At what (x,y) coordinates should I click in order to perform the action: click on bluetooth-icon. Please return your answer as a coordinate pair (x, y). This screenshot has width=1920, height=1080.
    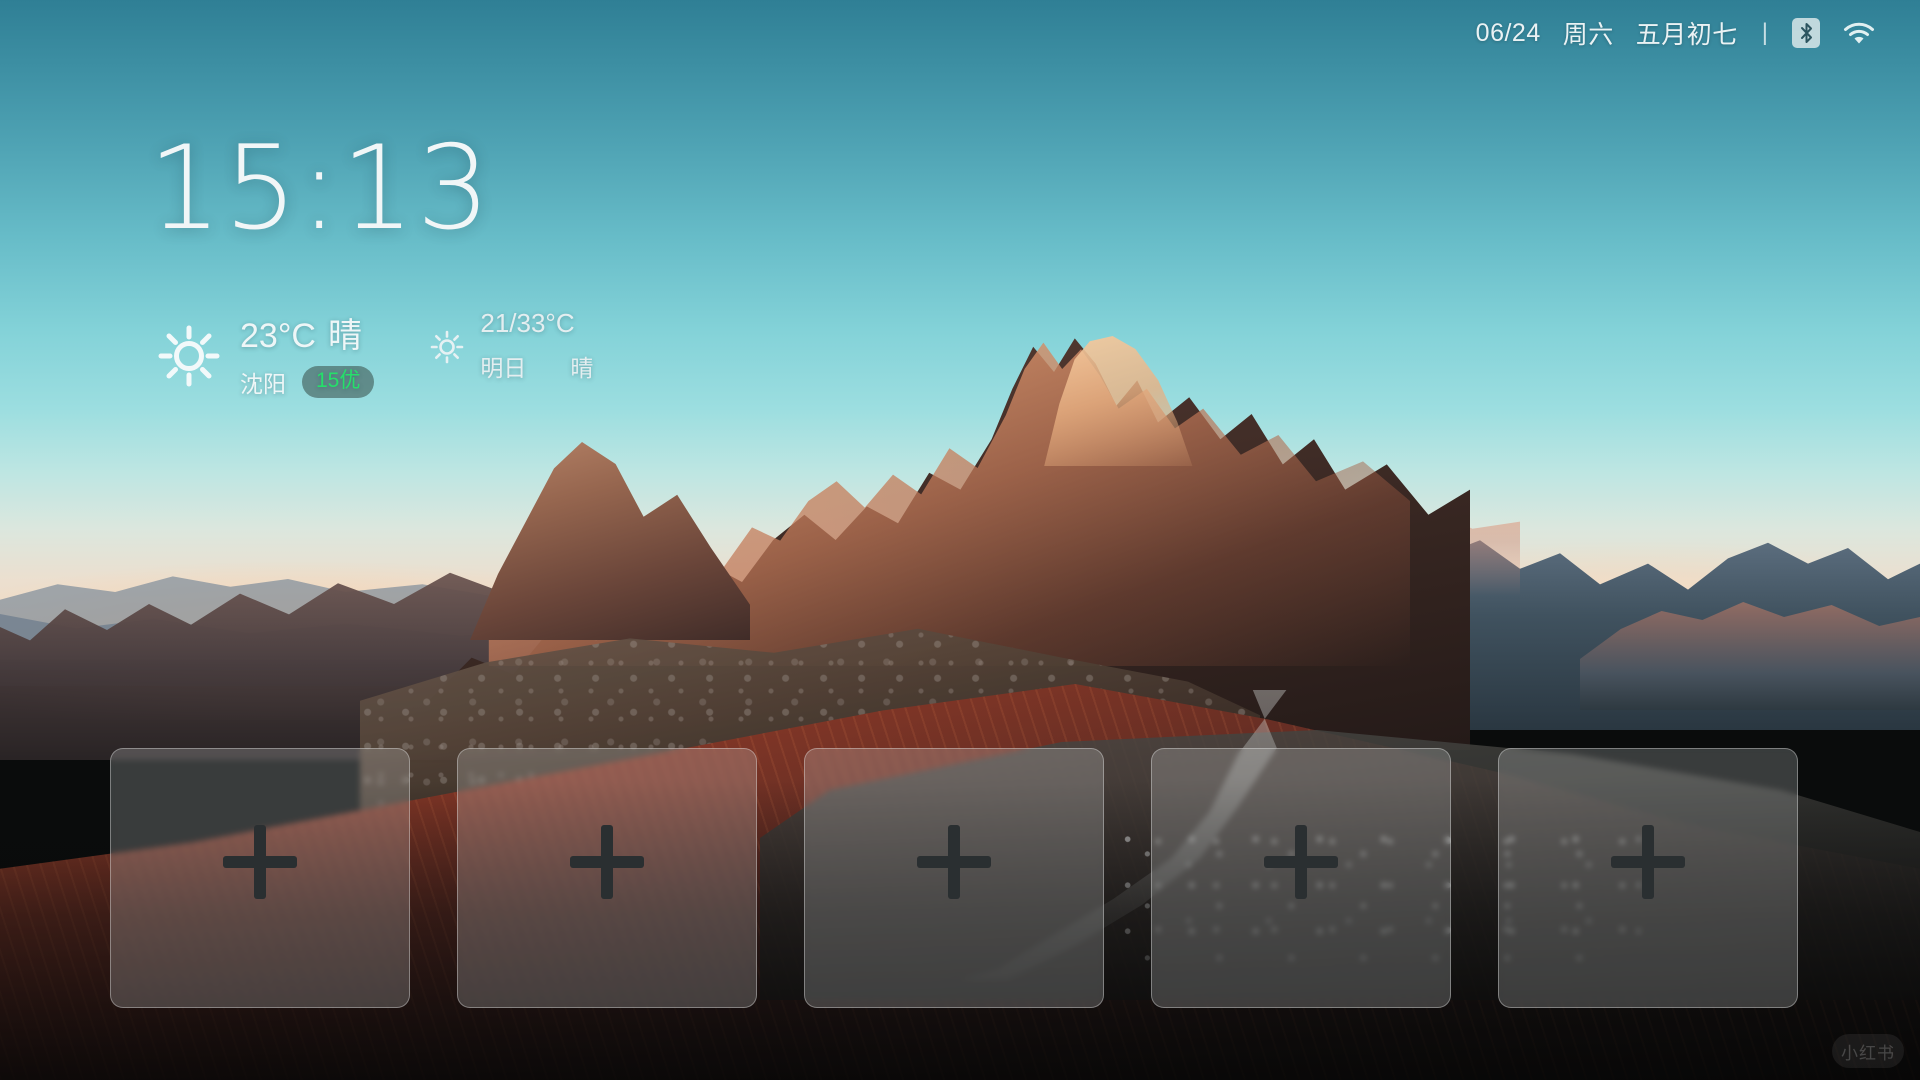
    Looking at the image, I should click on (1806, 33).